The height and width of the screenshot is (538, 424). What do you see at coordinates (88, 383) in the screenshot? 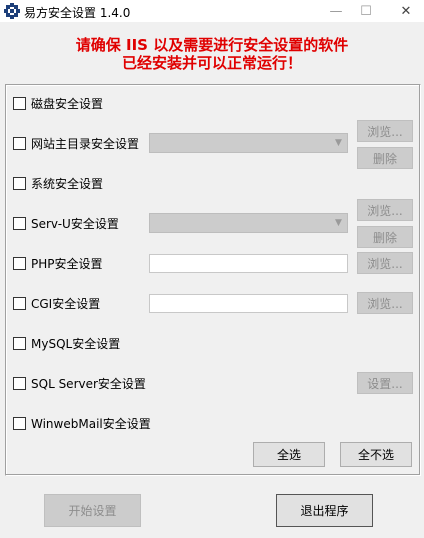
I see `label-sqlserver: SQL Server安全设置` at bounding box center [88, 383].